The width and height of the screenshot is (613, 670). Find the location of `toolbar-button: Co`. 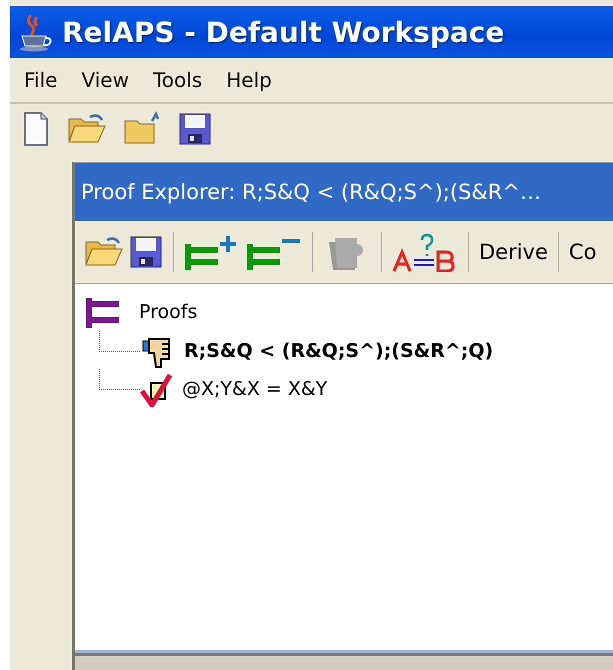

toolbar-button: Co is located at coordinates (582, 252).